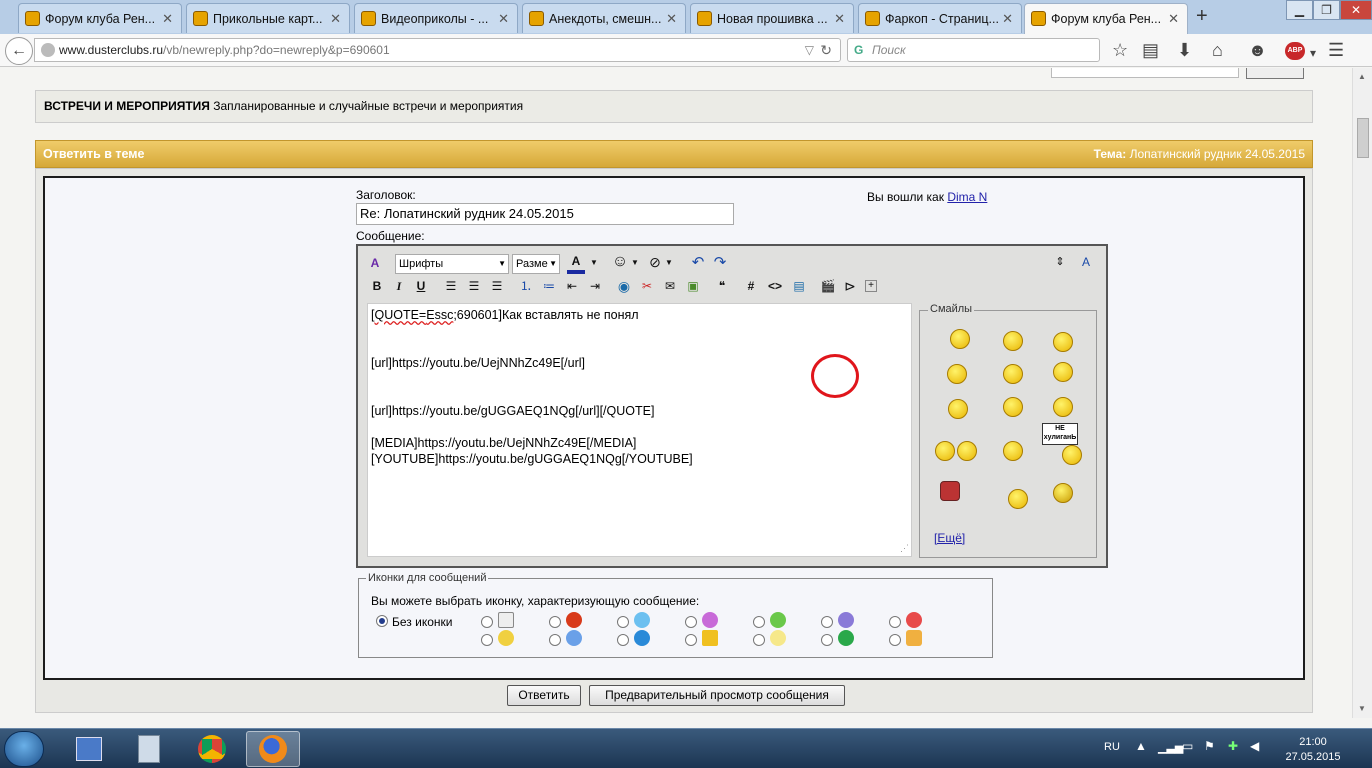 This screenshot has height=768, width=1372. I want to click on quote-icon: ❝, so click(722, 287).